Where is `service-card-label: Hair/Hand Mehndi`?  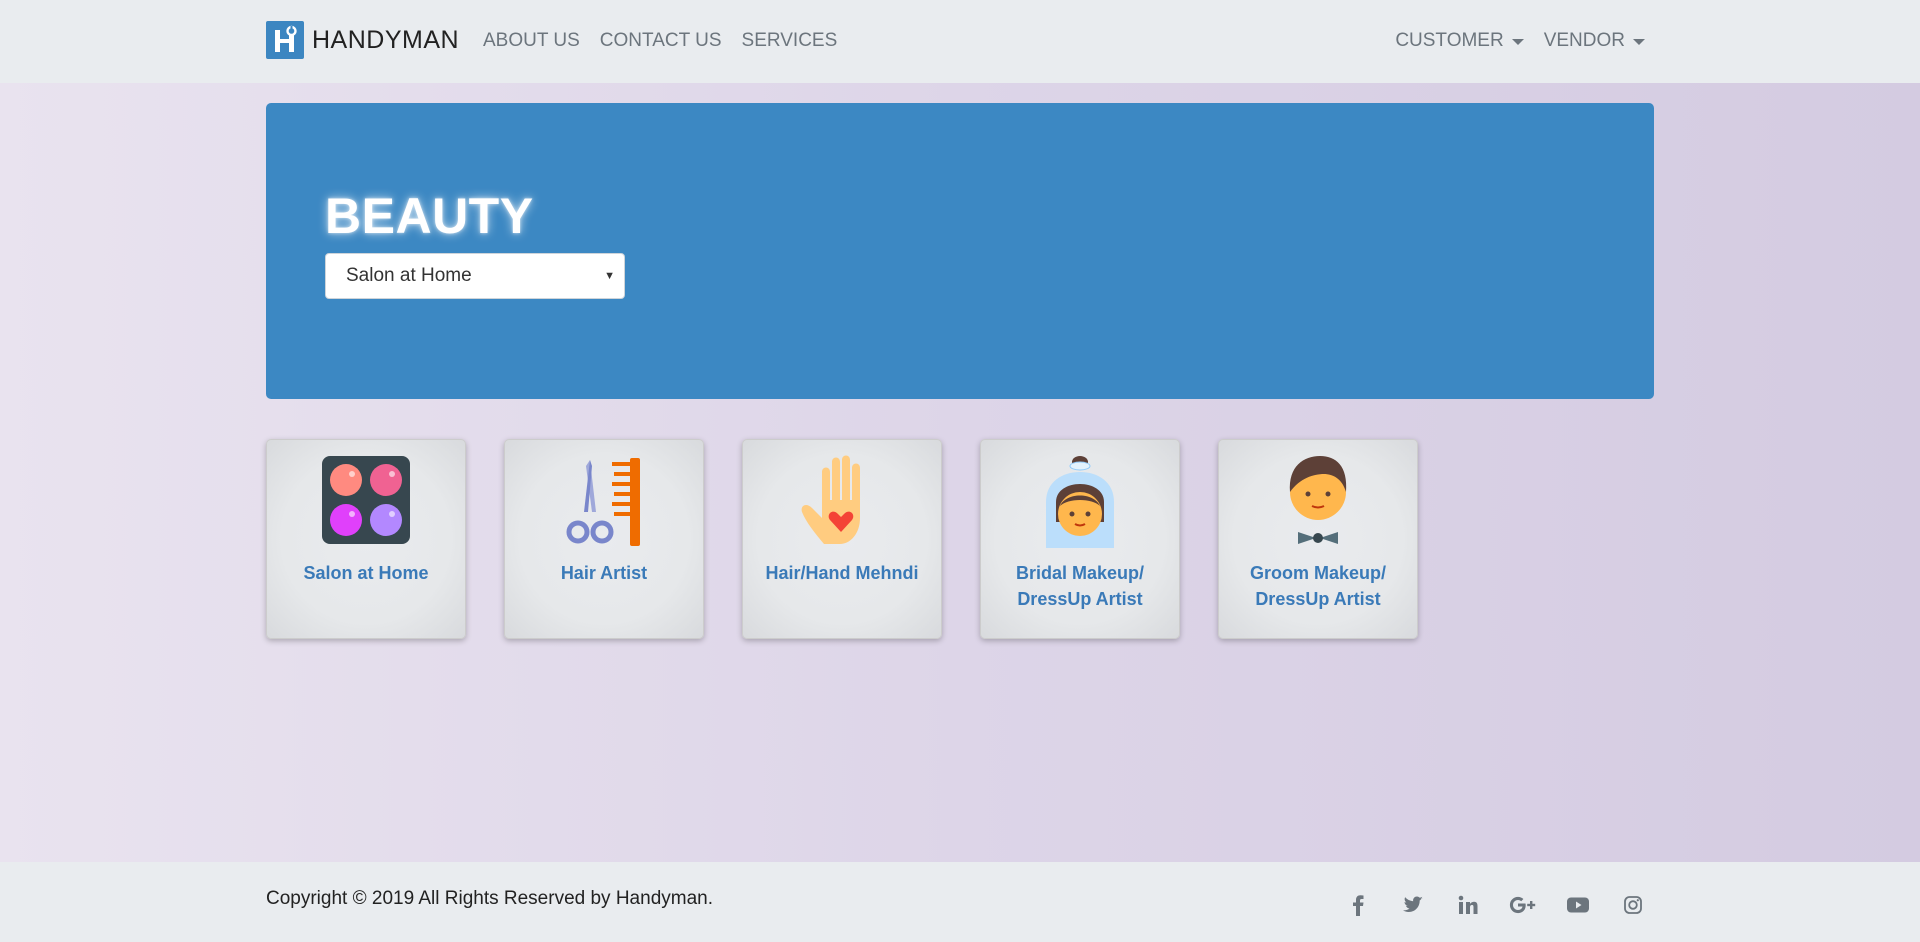
service-card-label: Hair/Hand Mehndi is located at coordinates (842, 573).